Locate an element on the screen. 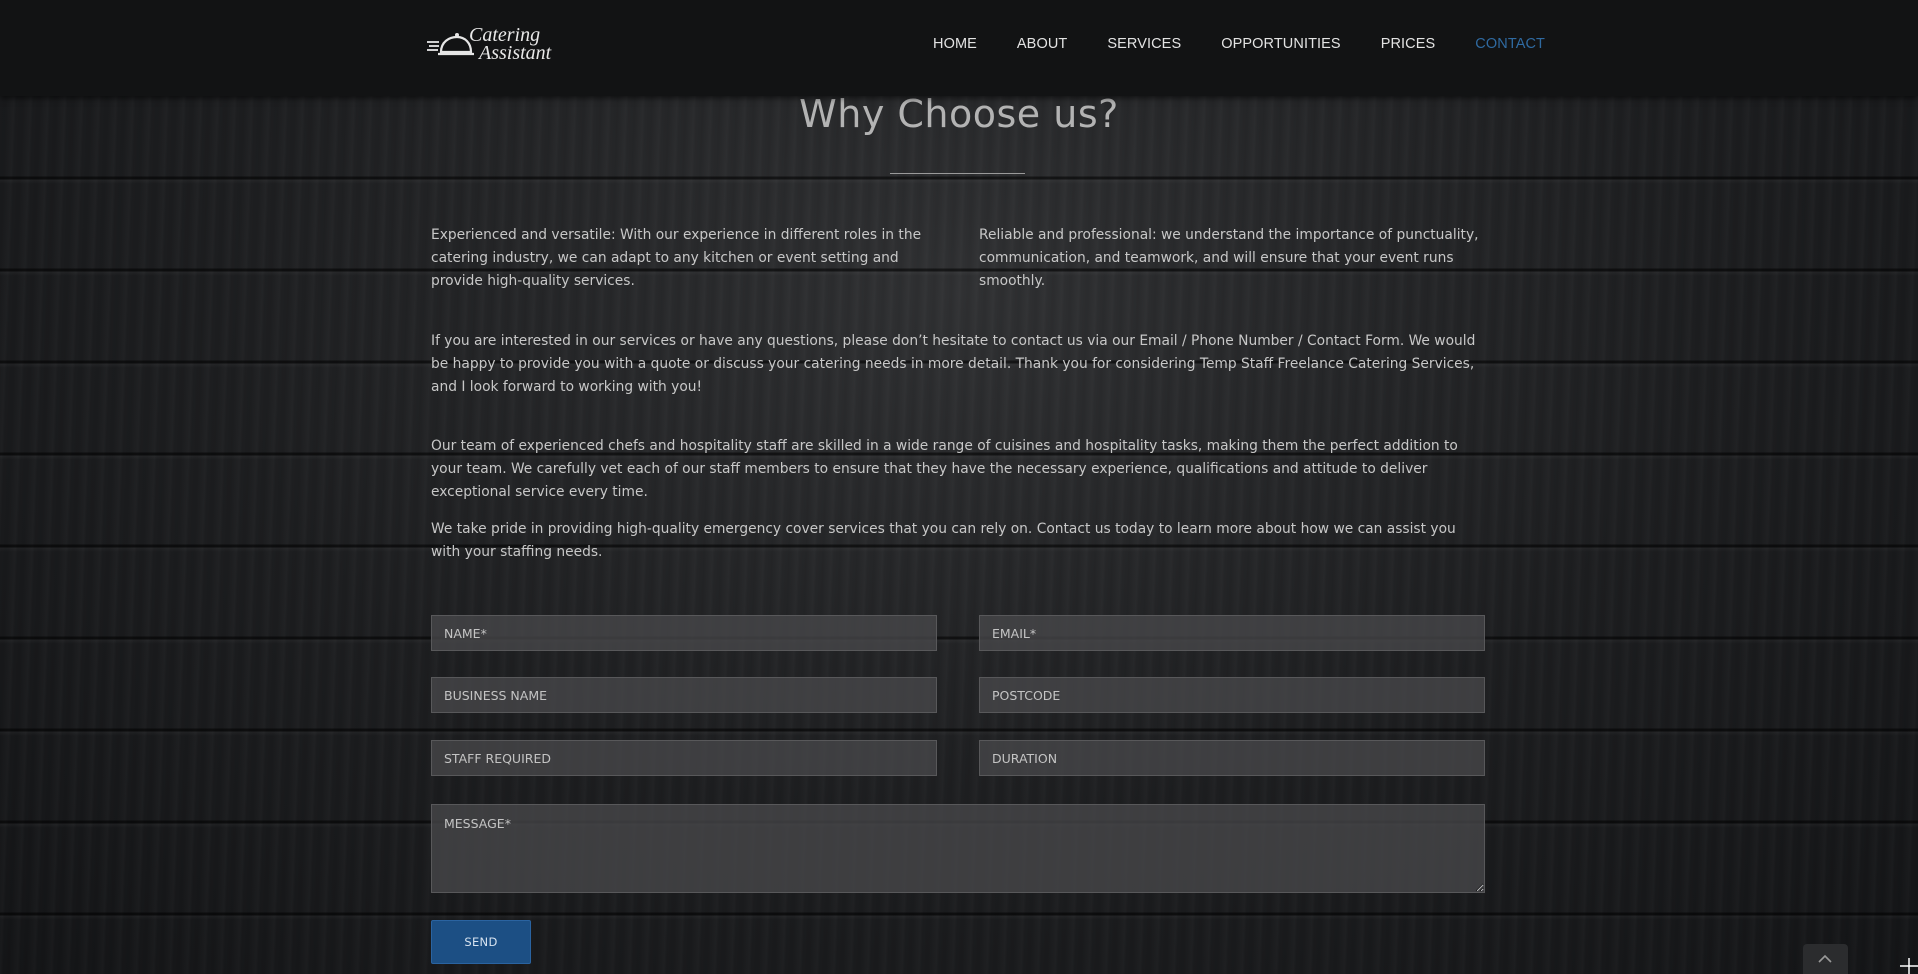 The image size is (1918, 974). scroll-to-top-button is located at coordinates (1825, 959).